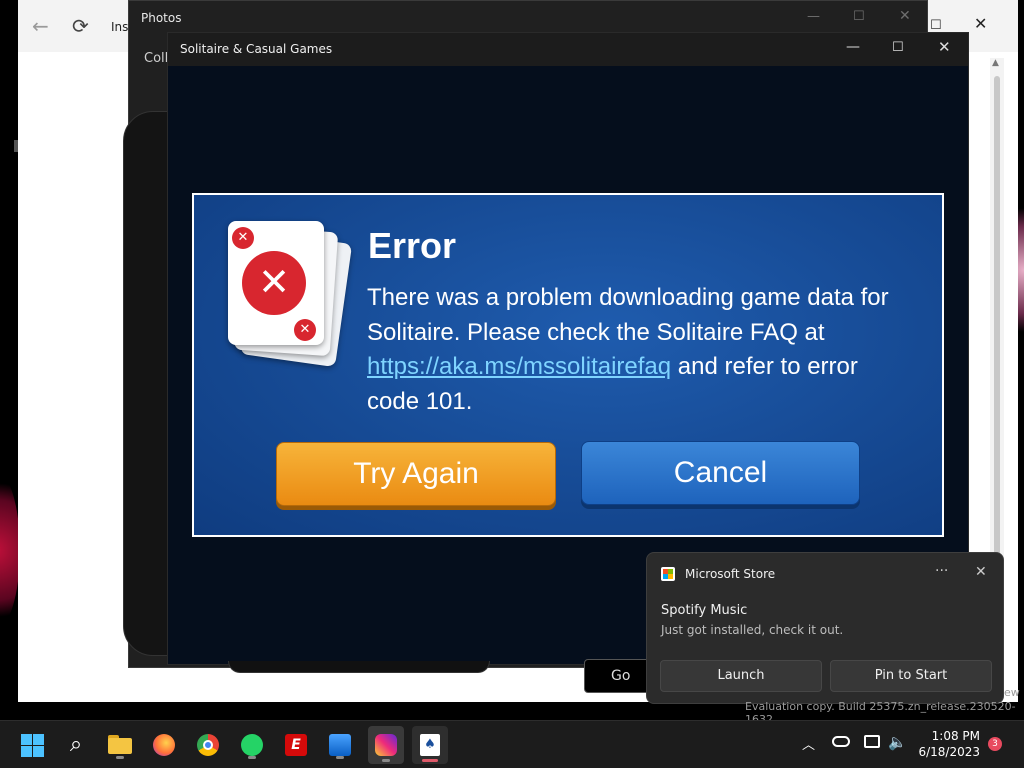 The height and width of the screenshot is (768, 1024). Describe the element at coordinates (120, 745) in the screenshot. I see `file-explorer-icon` at that location.